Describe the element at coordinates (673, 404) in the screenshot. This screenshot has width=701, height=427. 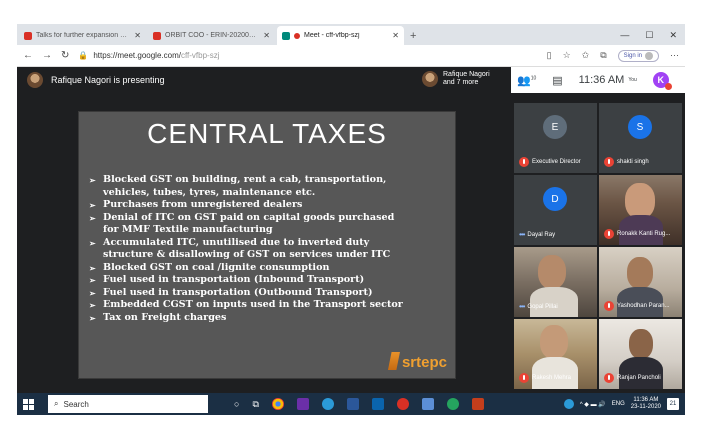
I see `notification-icon: 21` at that location.